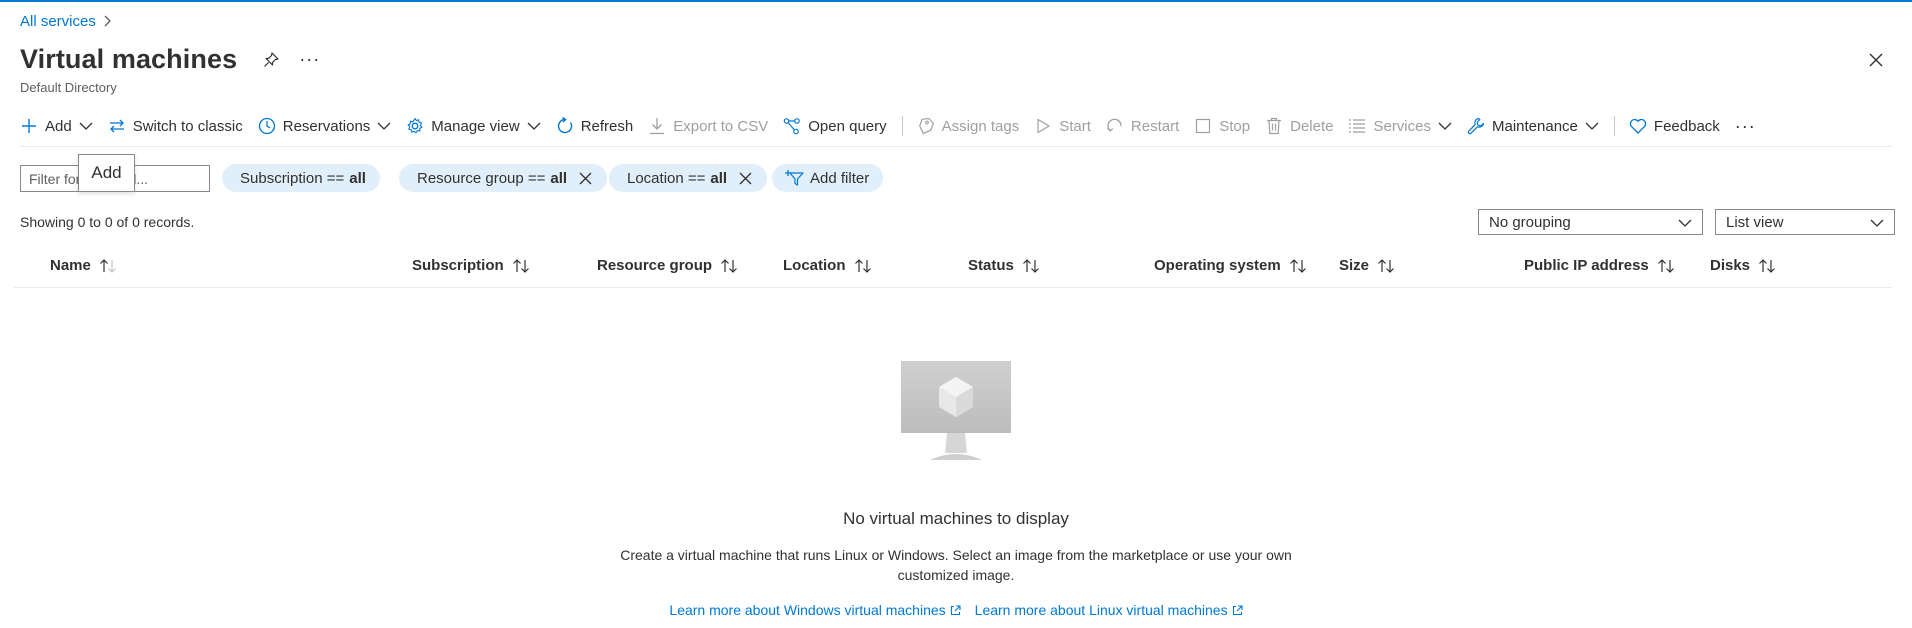 Image resolution: width=1912 pixels, height=628 pixels. I want to click on close-icon, so click(1876, 60).